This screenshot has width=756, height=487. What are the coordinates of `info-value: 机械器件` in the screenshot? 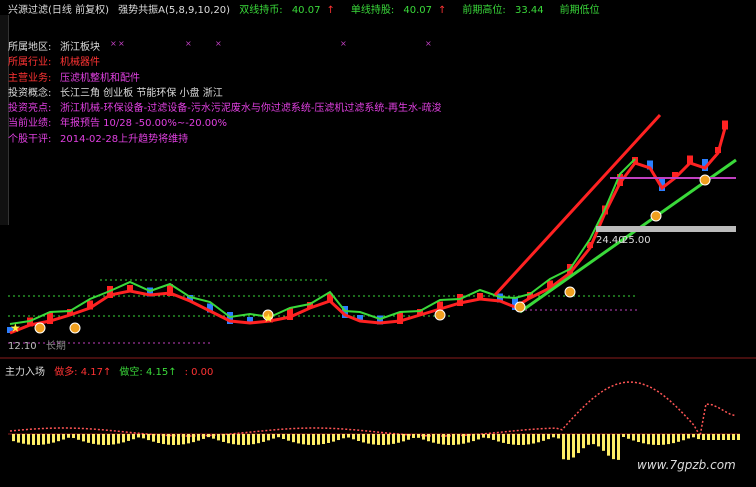 It's located at (80, 63).